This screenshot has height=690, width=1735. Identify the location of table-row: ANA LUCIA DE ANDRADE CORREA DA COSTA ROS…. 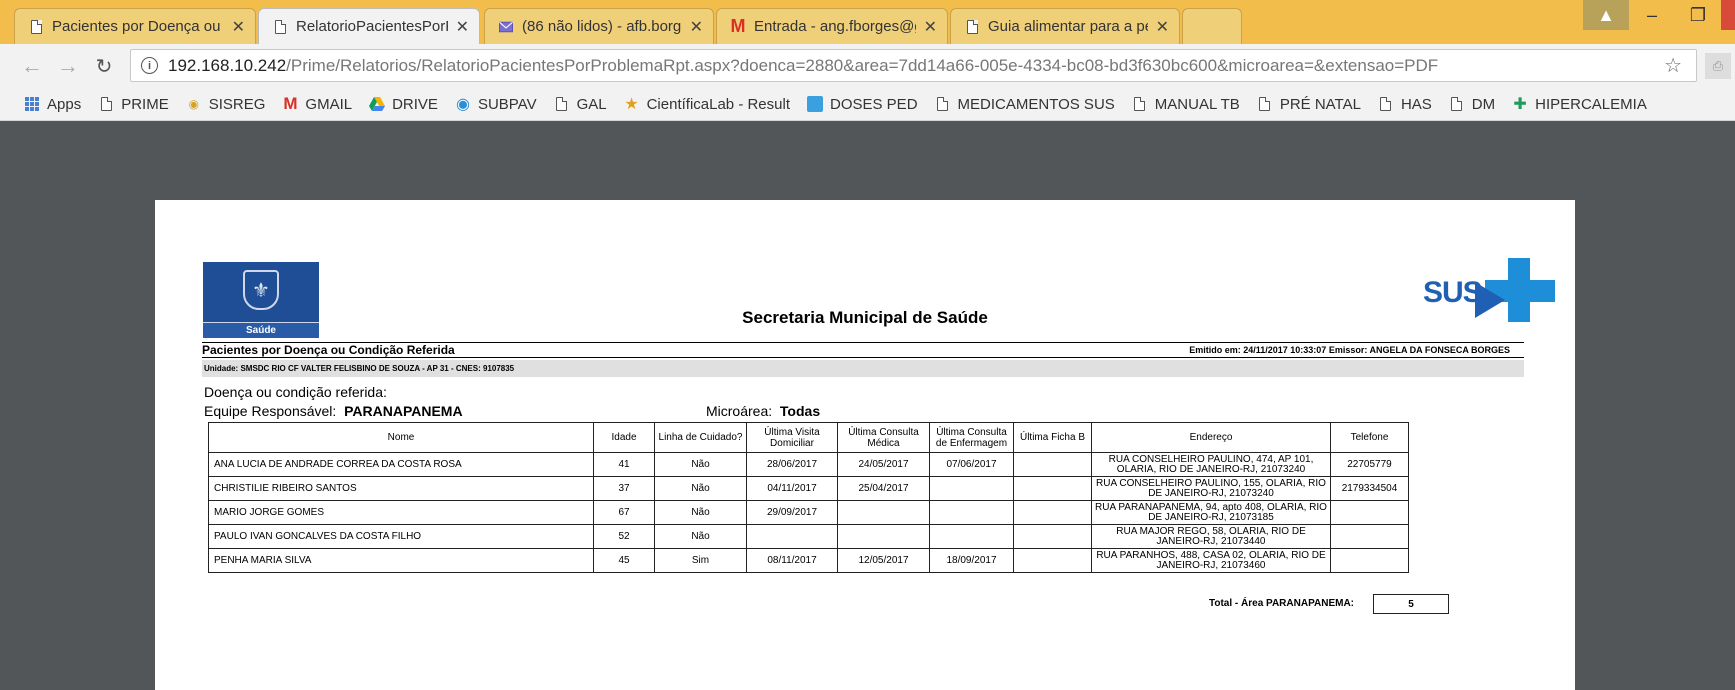
(808, 464).